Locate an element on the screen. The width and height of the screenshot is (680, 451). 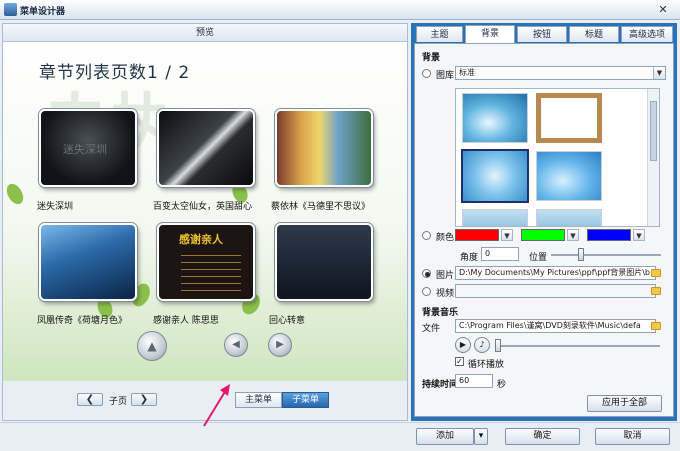
tab-background: 背景 is located at coordinates (490, 34).